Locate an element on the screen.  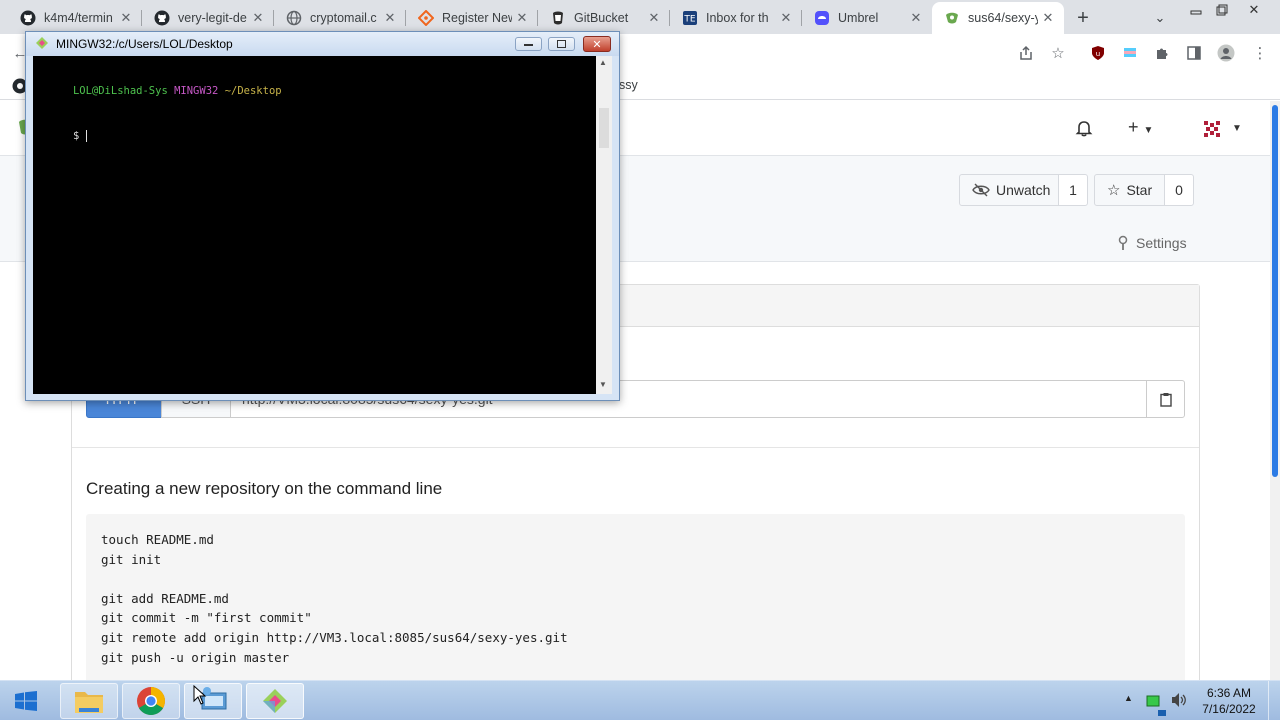
terminal-maximize-button is located at coordinates (561, 44).